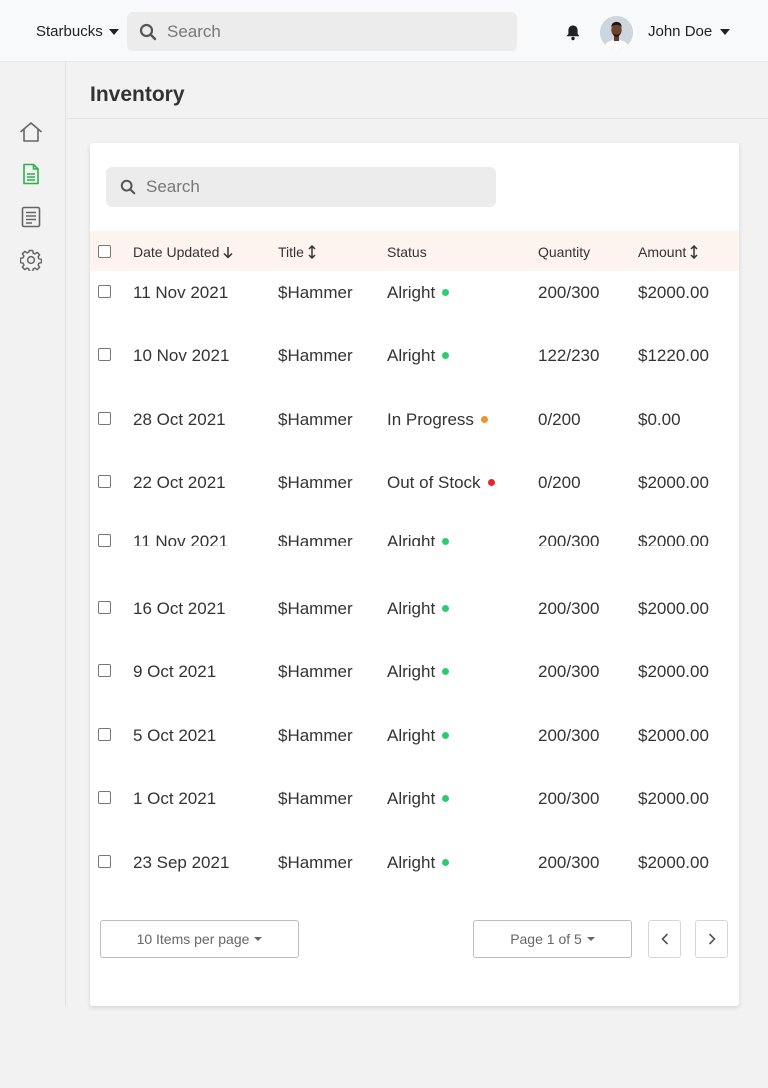 This screenshot has width=768, height=1088. I want to click on column-header-title-label: Title, so click(291, 252).